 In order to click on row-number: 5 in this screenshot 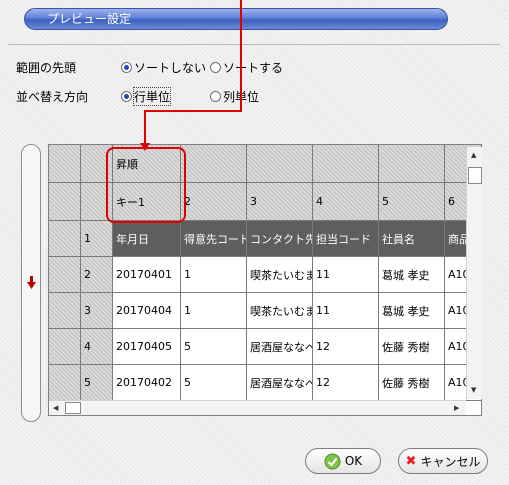, I will do `click(97, 383)`.